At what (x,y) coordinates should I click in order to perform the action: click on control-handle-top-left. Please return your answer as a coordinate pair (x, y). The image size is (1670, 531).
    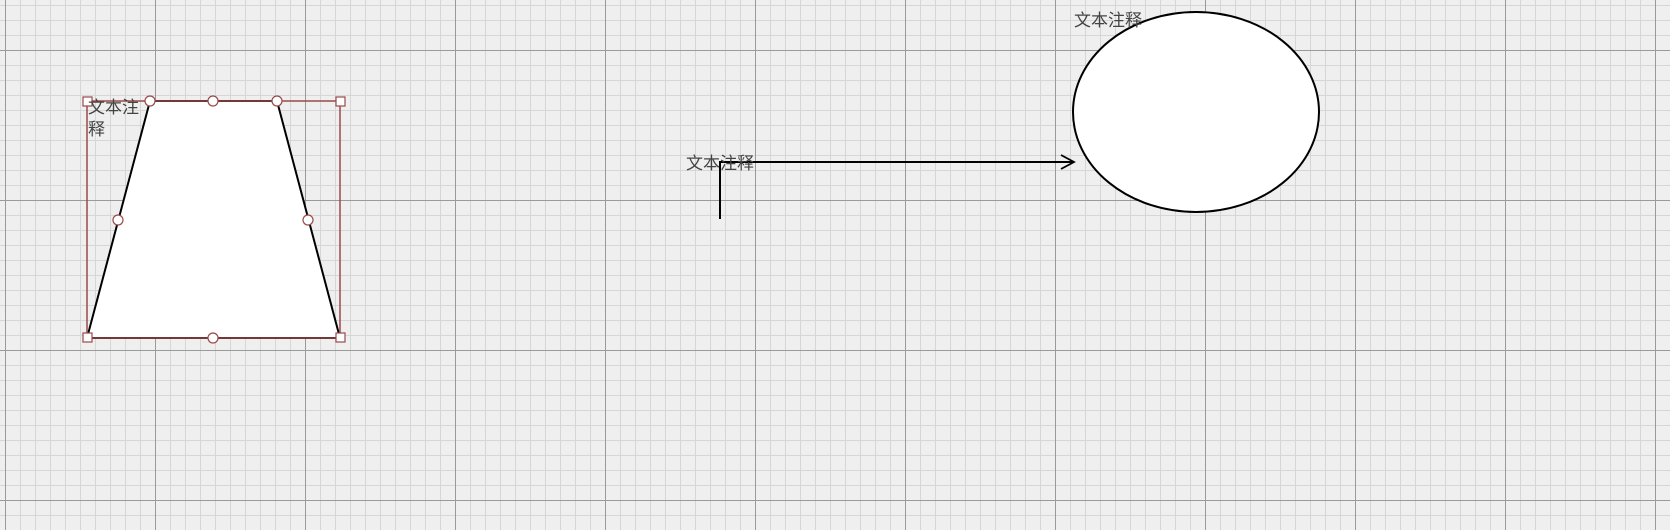
    Looking at the image, I should click on (150, 101).